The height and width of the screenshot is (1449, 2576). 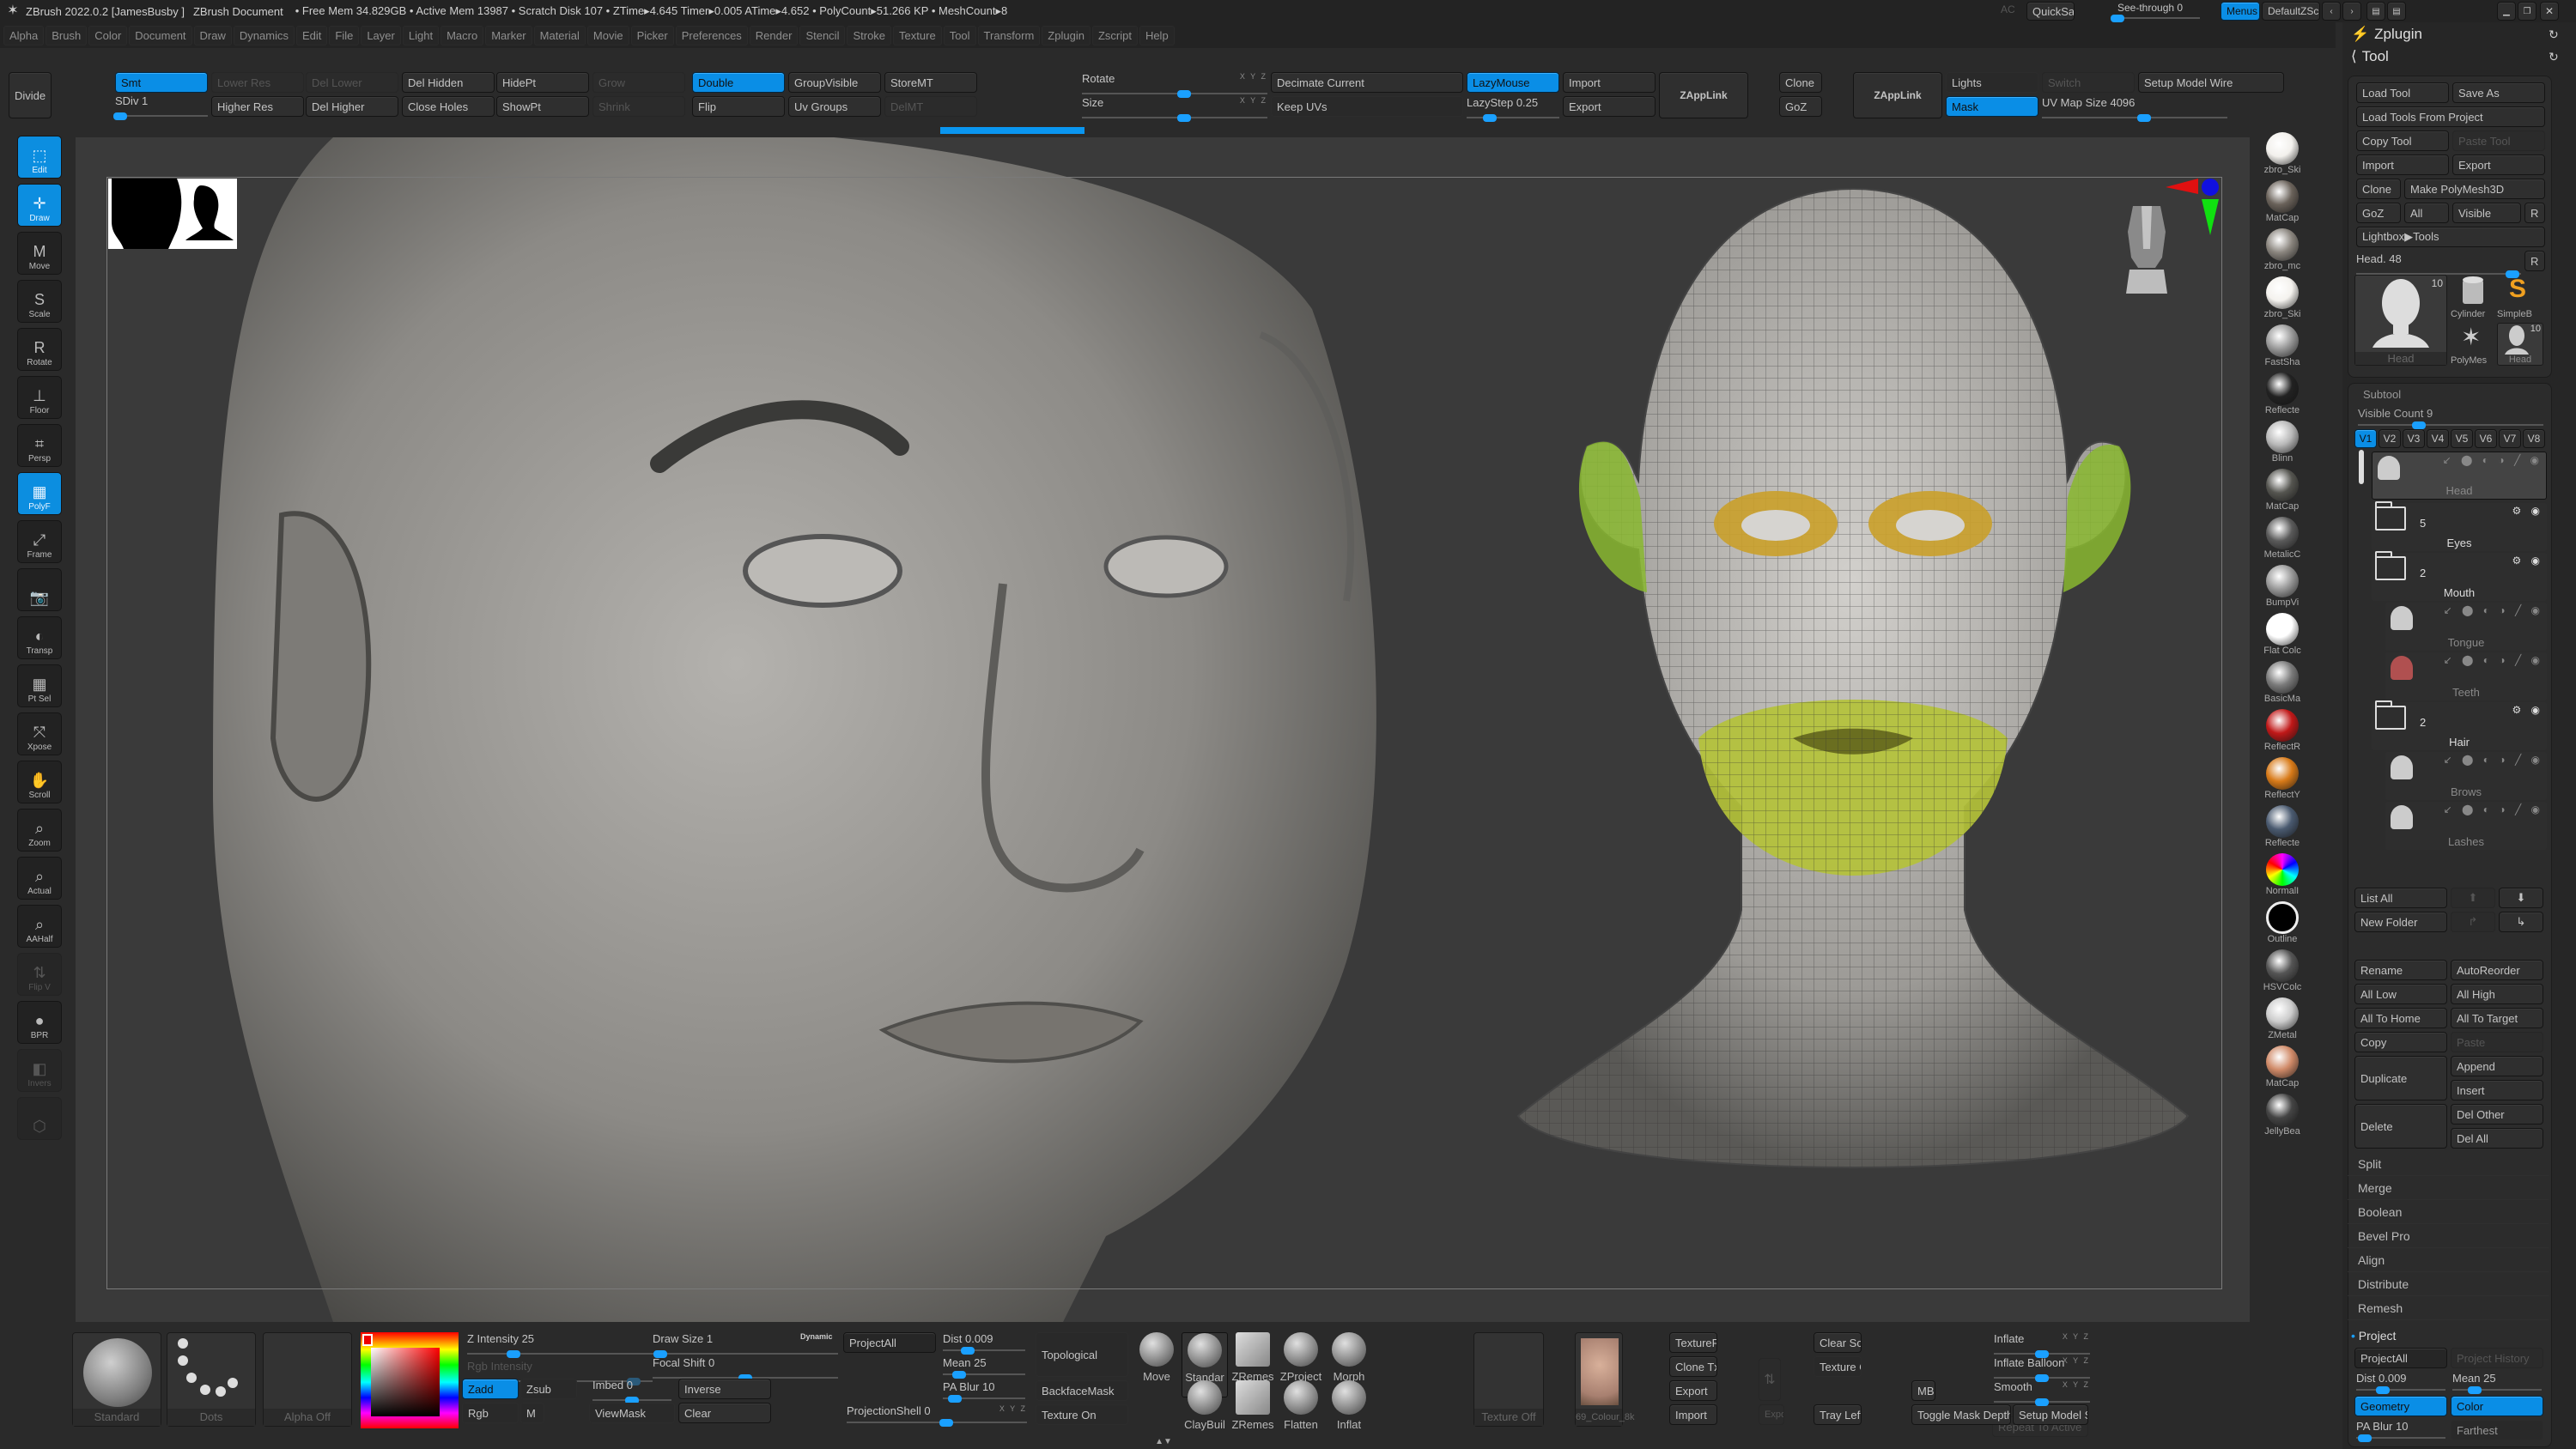 What do you see at coordinates (2528, 11) in the screenshot?
I see `restore-icon: ❐` at bounding box center [2528, 11].